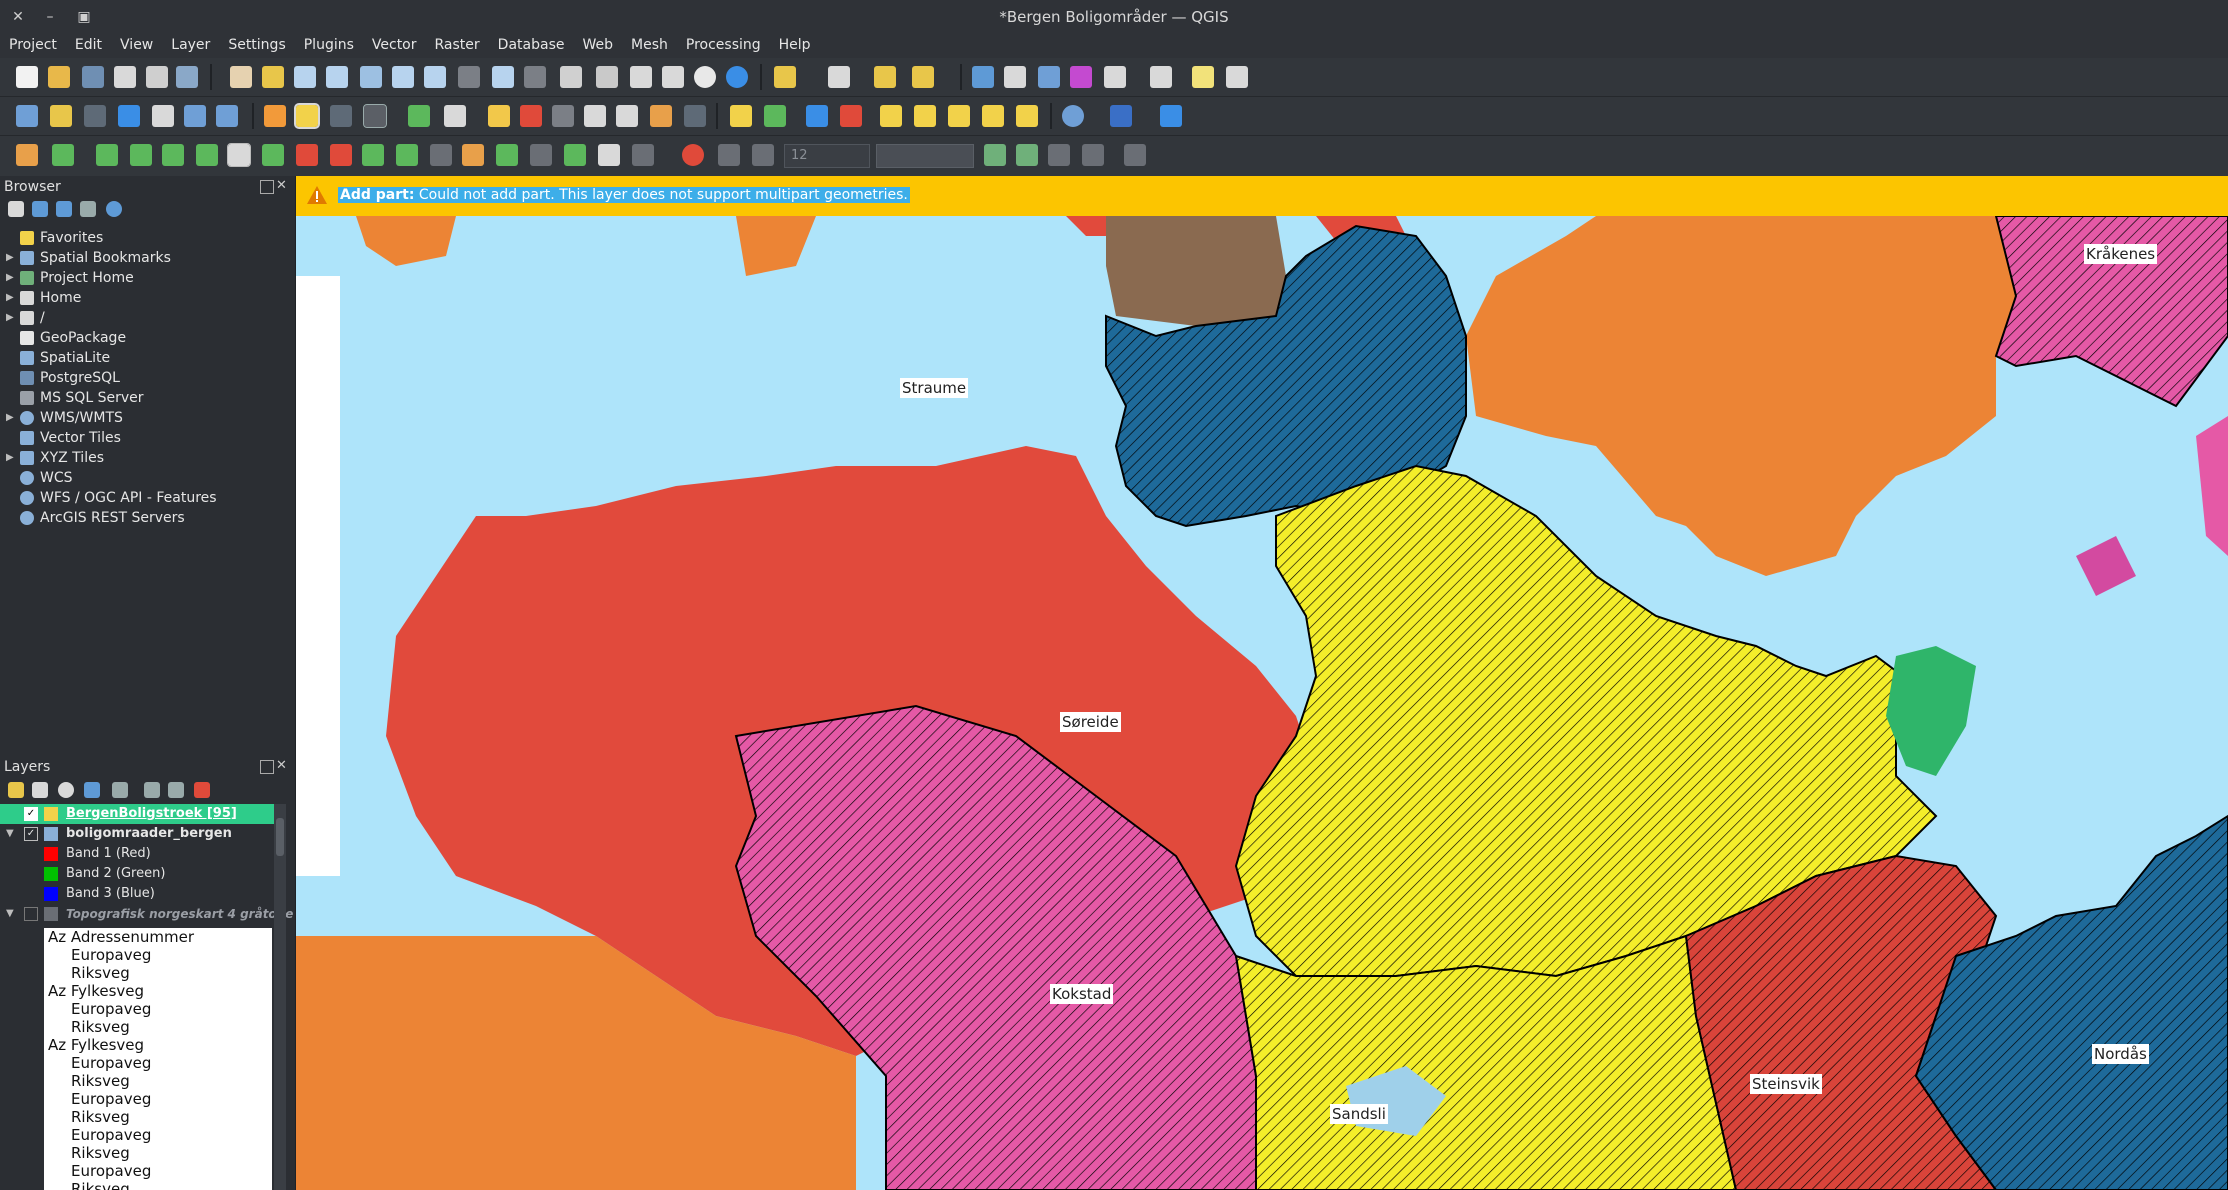 Image resolution: width=2228 pixels, height=1190 pixels. What do you see at coordinates (373, 155) in the screenshot?
I see `reshape-features-icon` at bounding box center [373, 155].